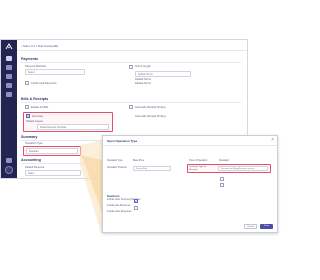 This screenshot has height=280, width=320. I want to click on dialog-field5-label: Operation, so click(224, 161).